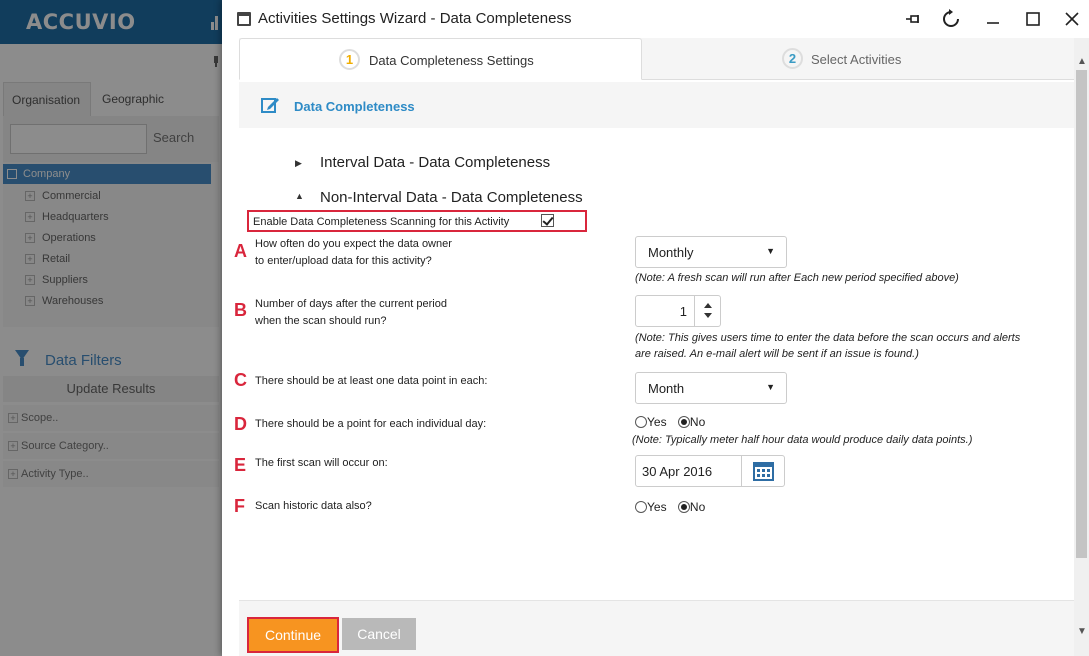  I want to click on section-header: Data Completeness, so click(656, 105).